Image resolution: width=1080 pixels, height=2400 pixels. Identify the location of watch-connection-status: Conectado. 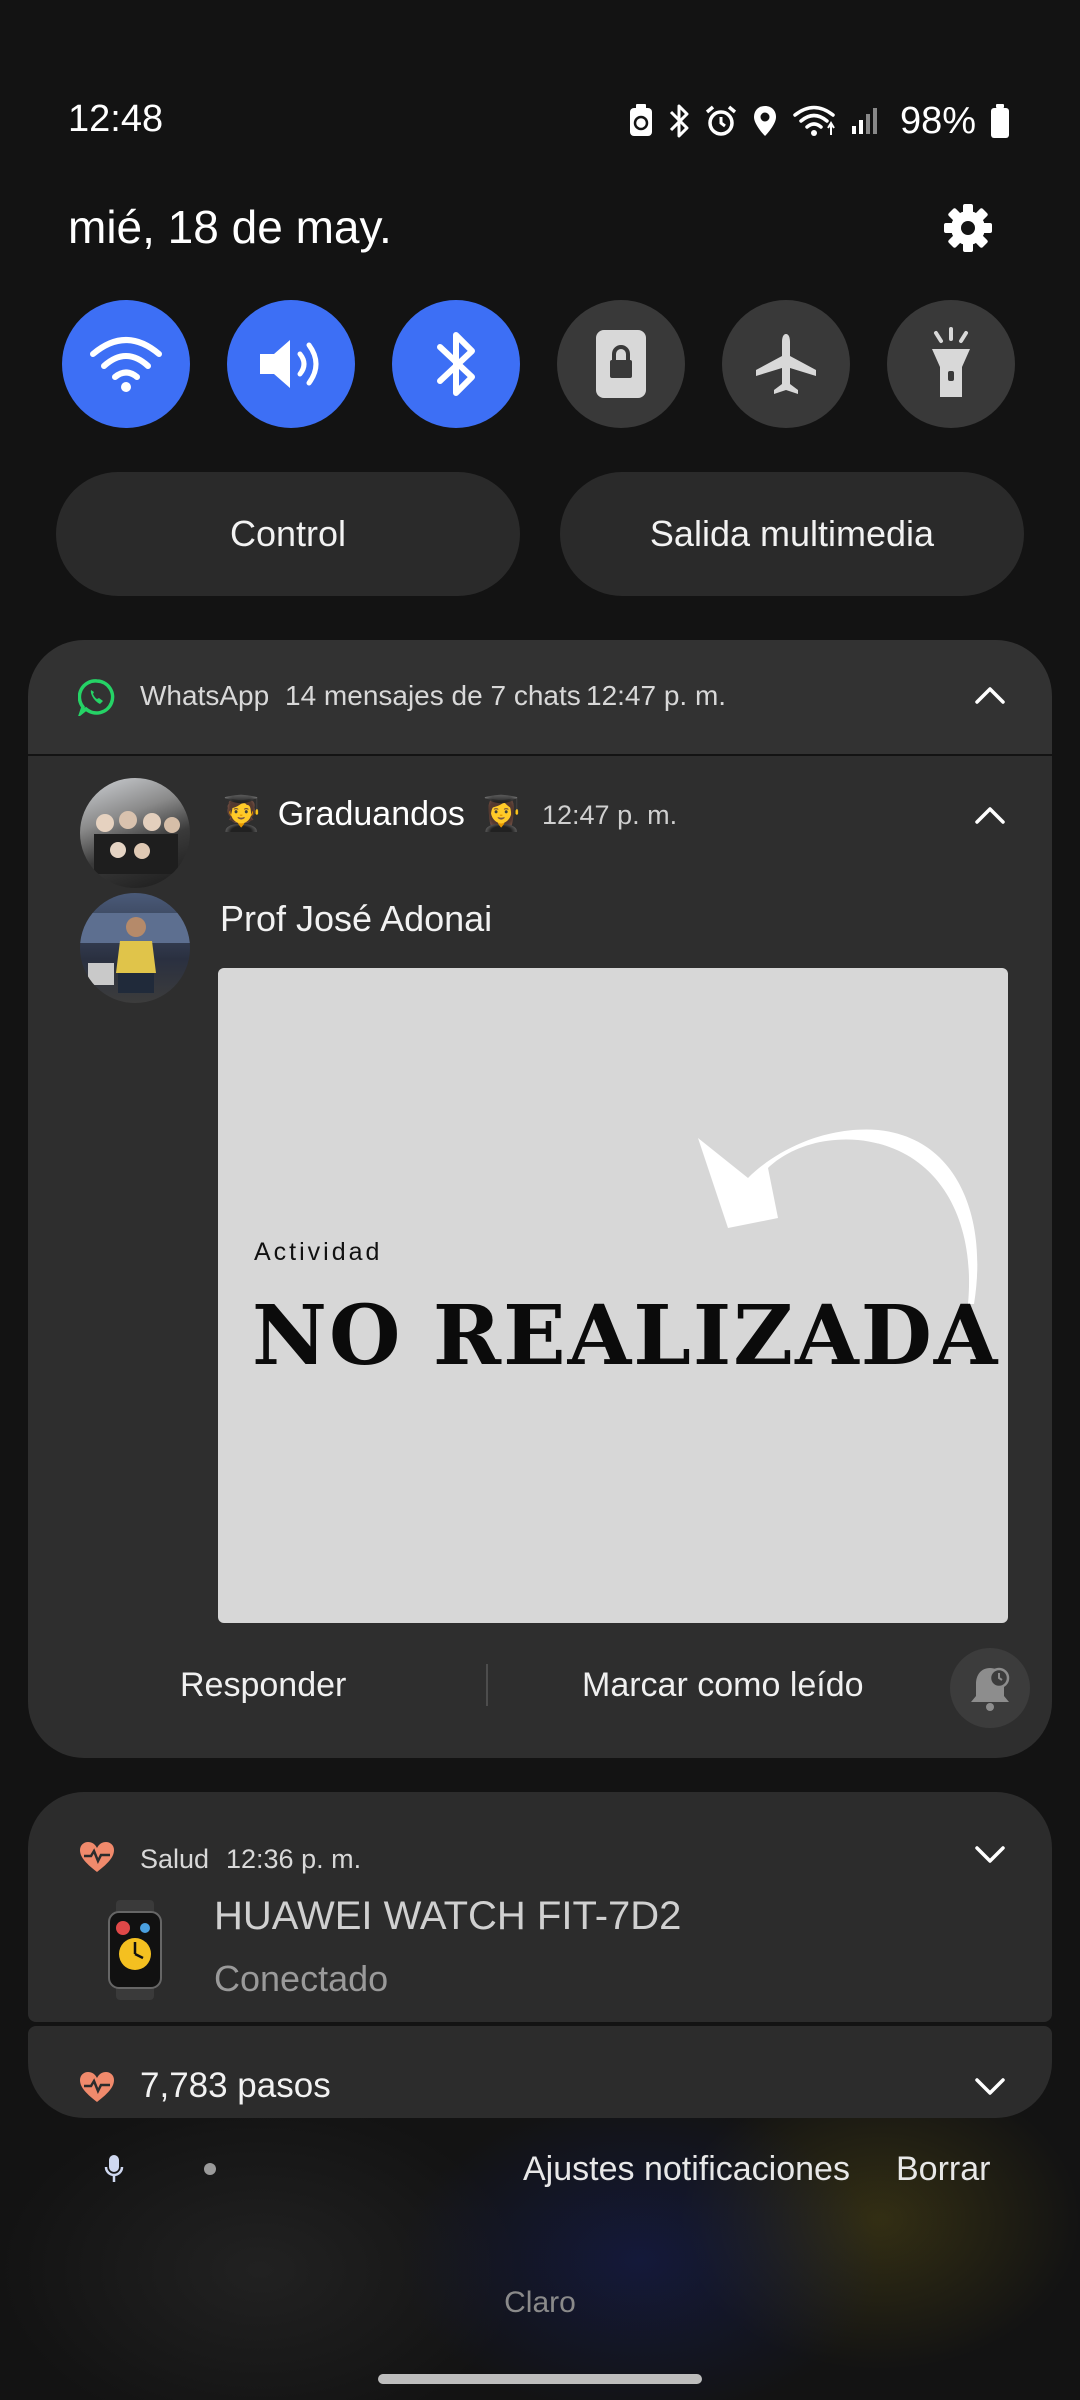
(301, 1978).